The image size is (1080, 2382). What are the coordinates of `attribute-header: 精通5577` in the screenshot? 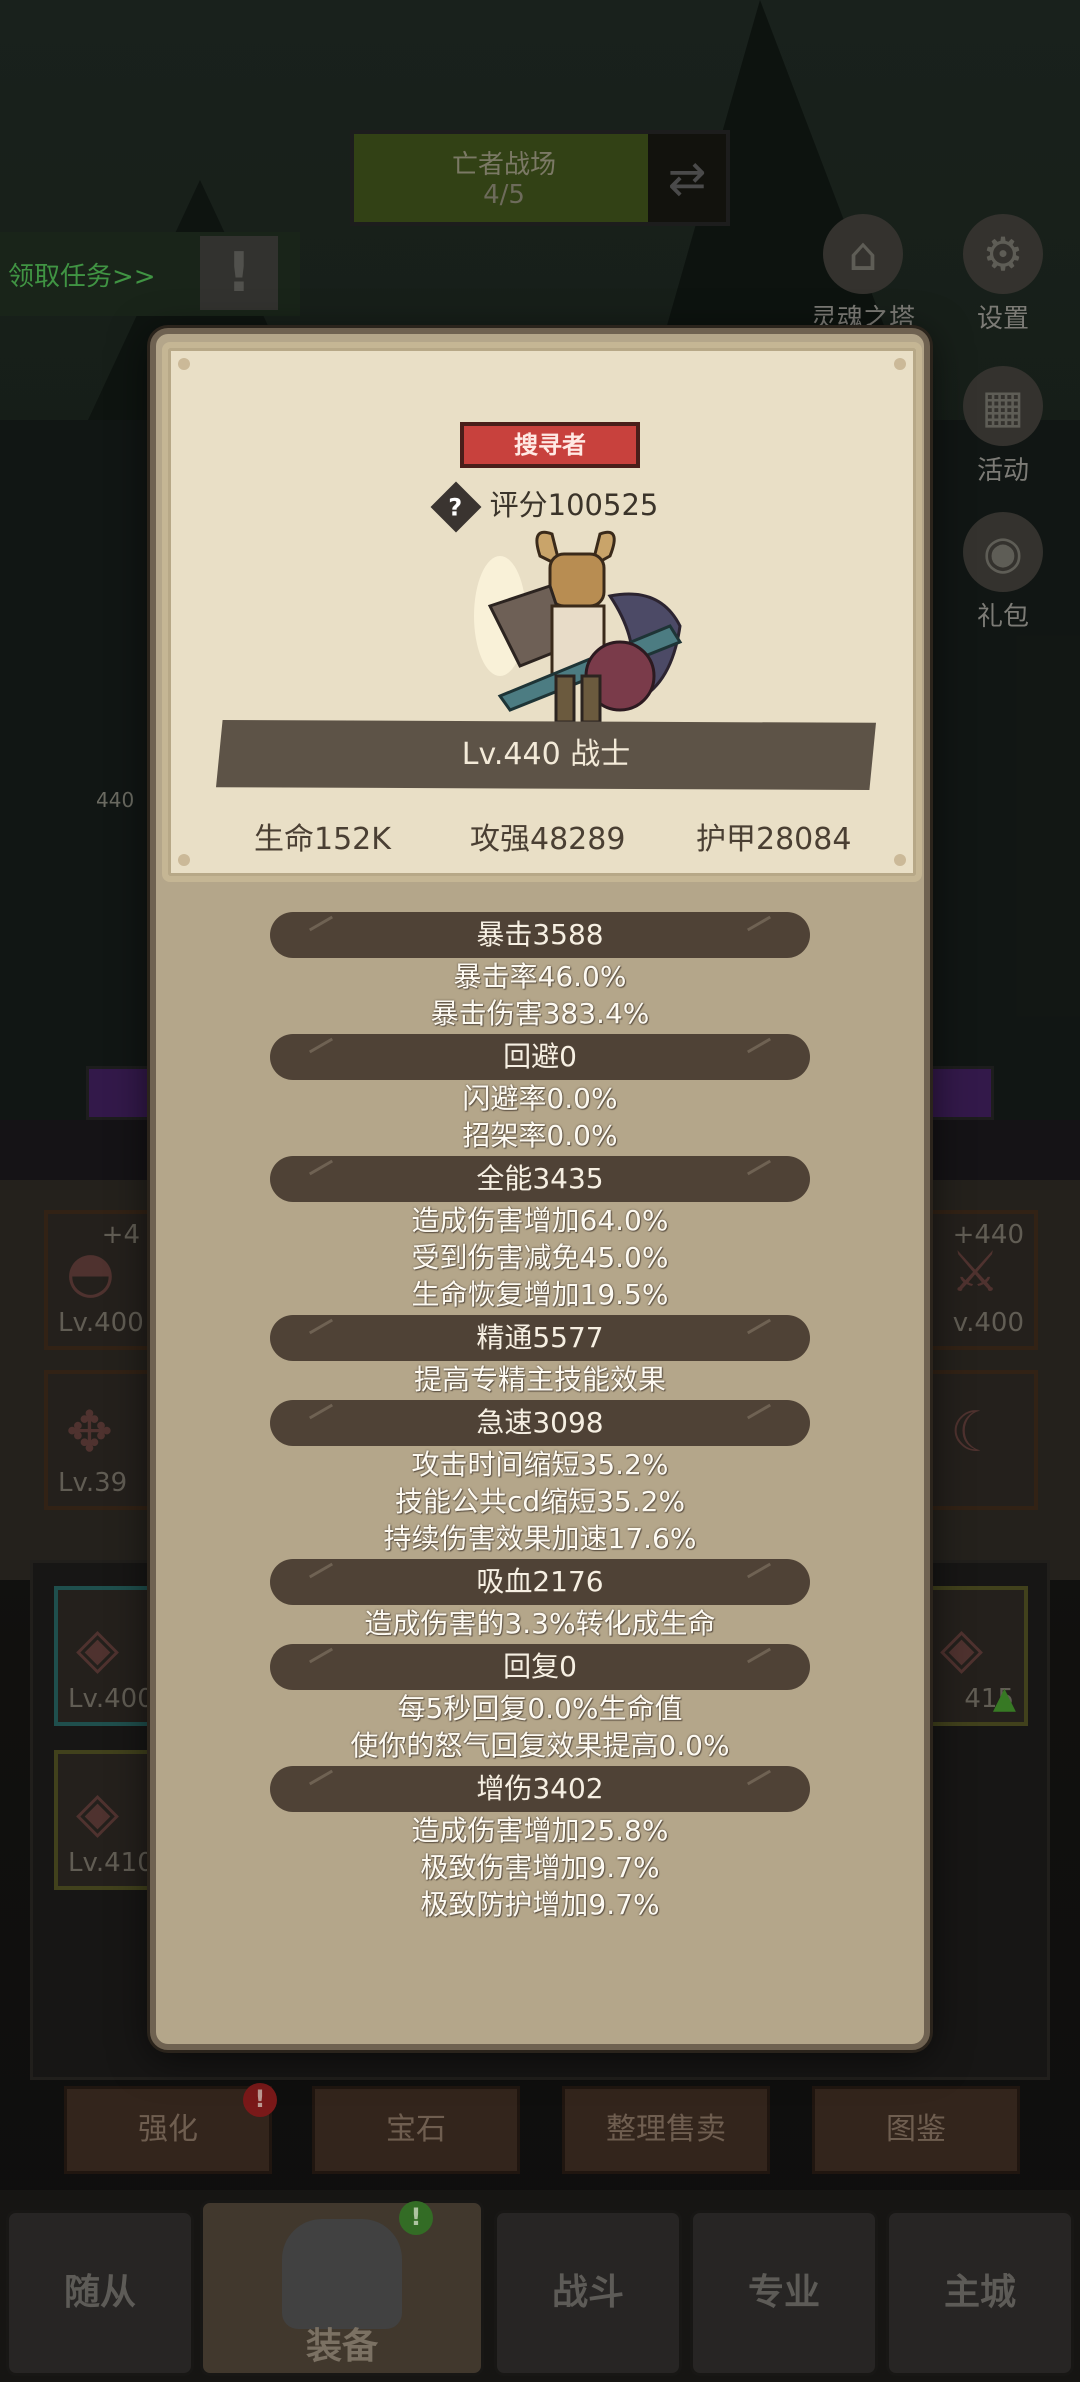 It's located at (540, 1338).